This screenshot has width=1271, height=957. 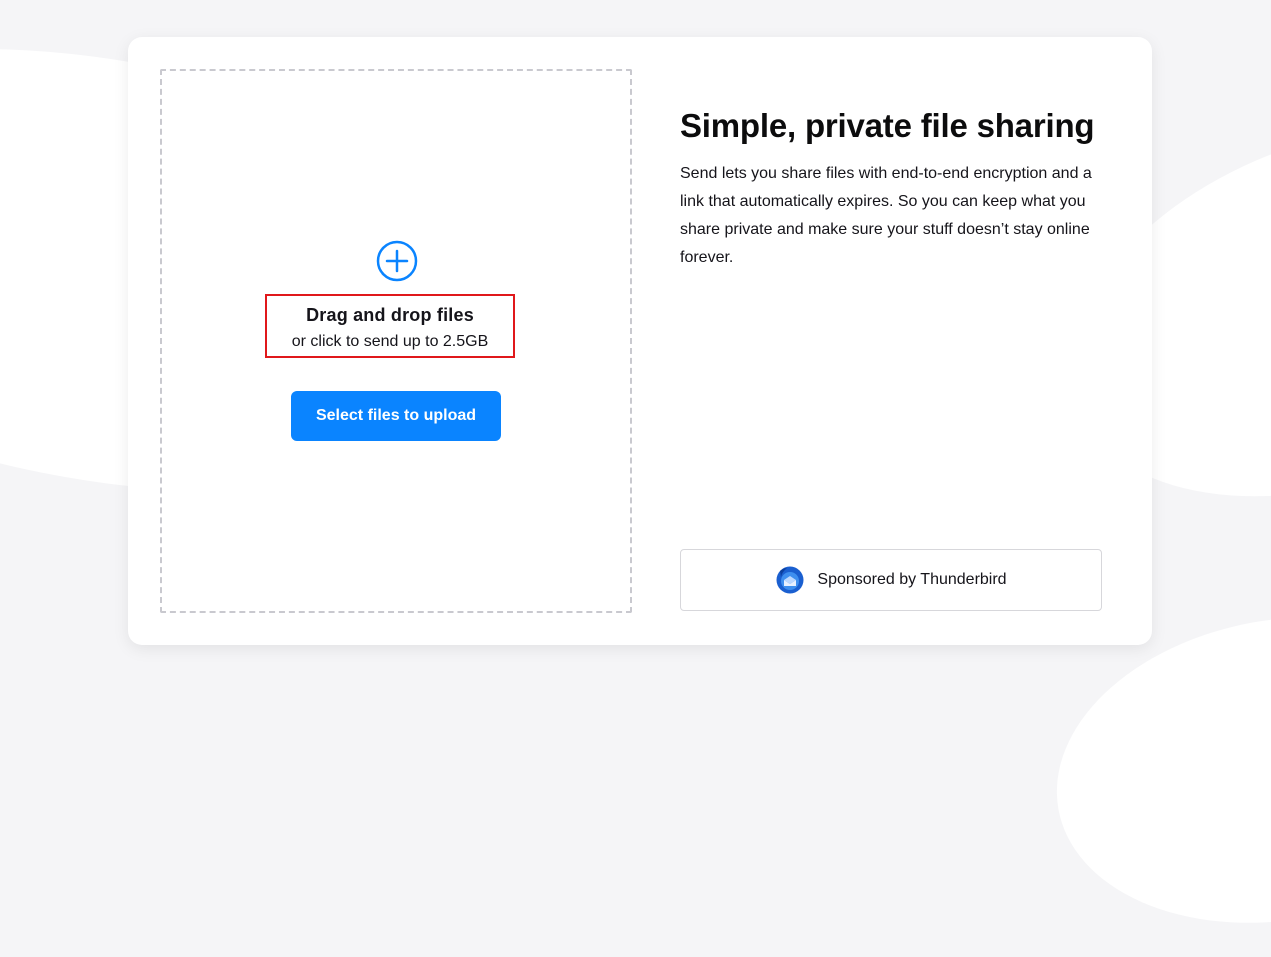 I want to click on sponsor-label: Sponsored by Thunderbird, so click(x=912, y=579).